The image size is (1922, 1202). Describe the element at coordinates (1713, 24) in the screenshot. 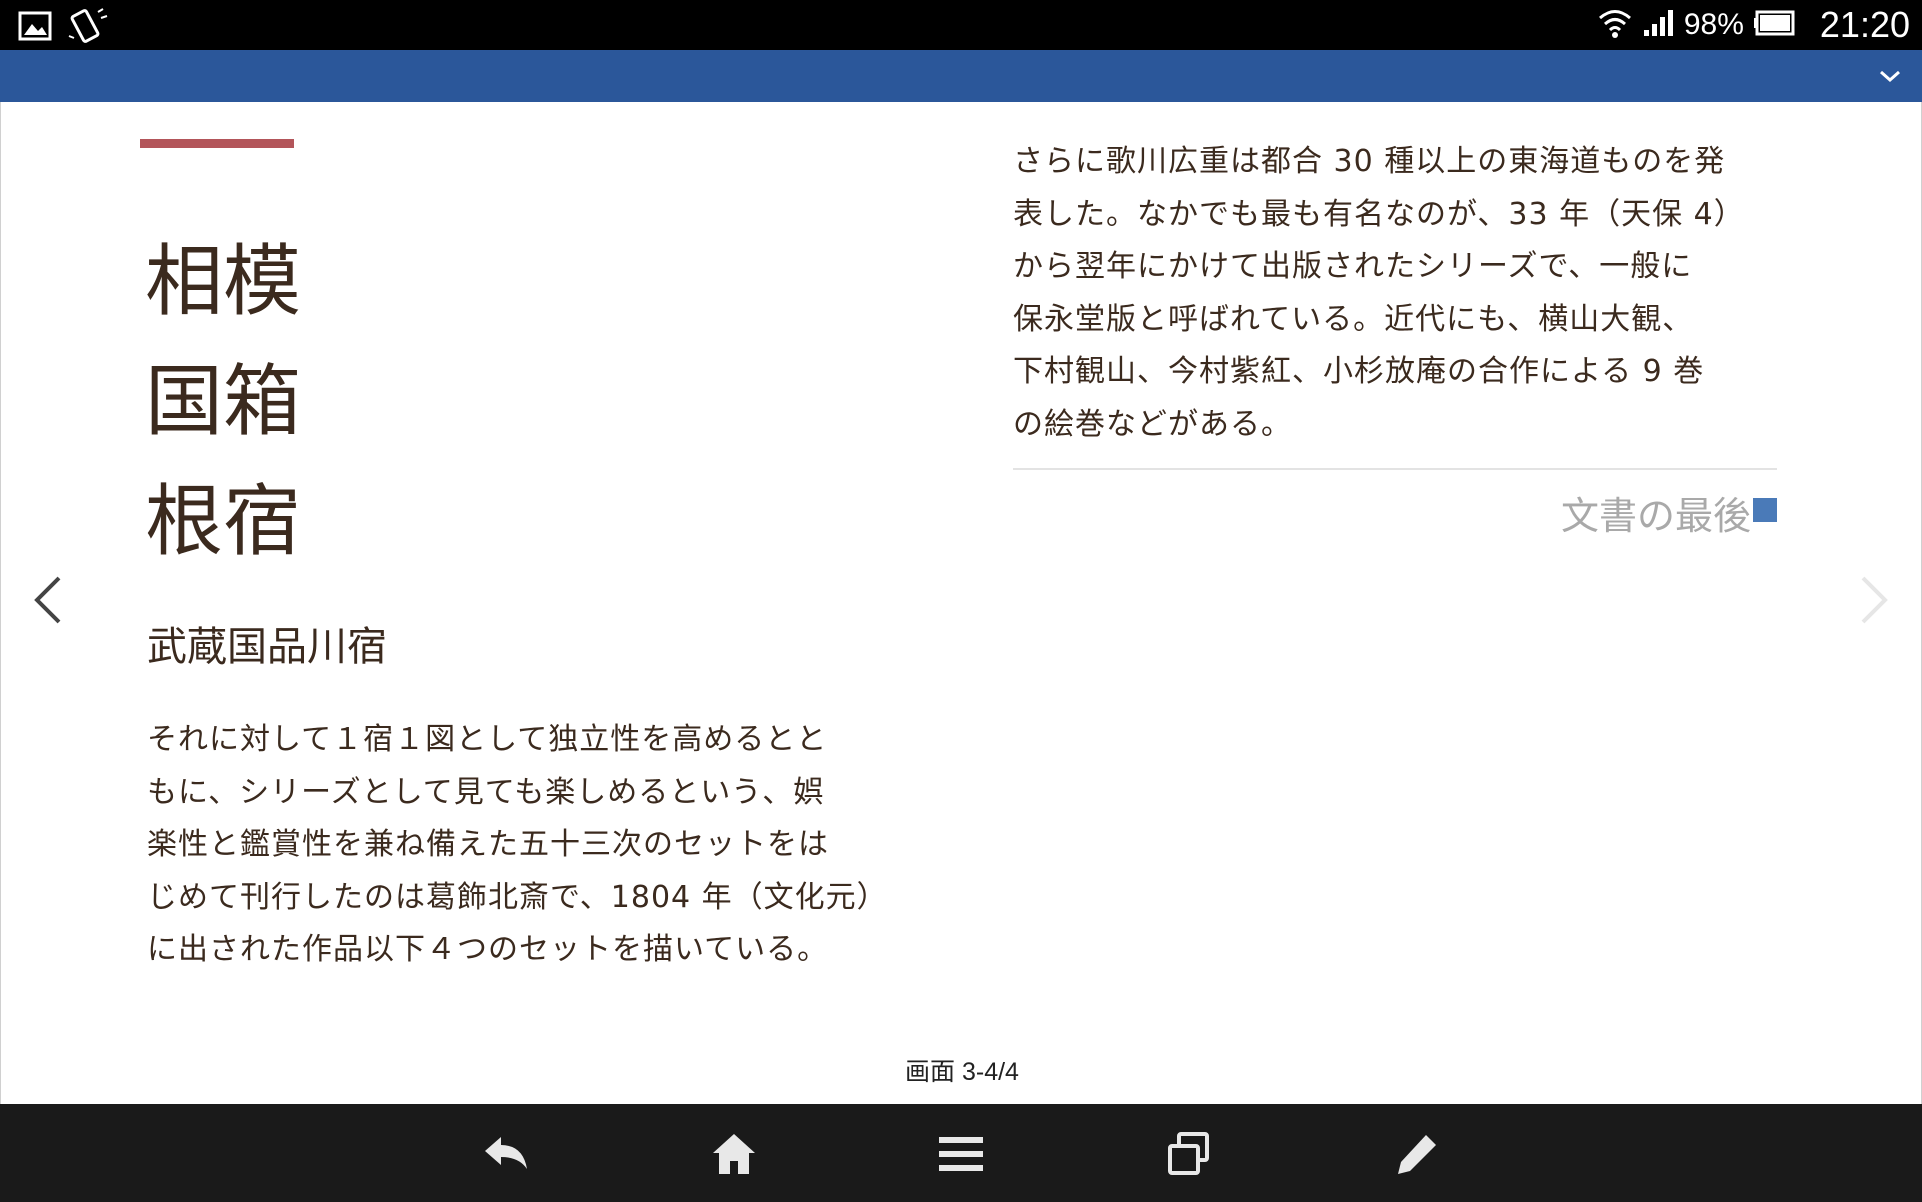

I see `battery-percent: 98%` at that location.